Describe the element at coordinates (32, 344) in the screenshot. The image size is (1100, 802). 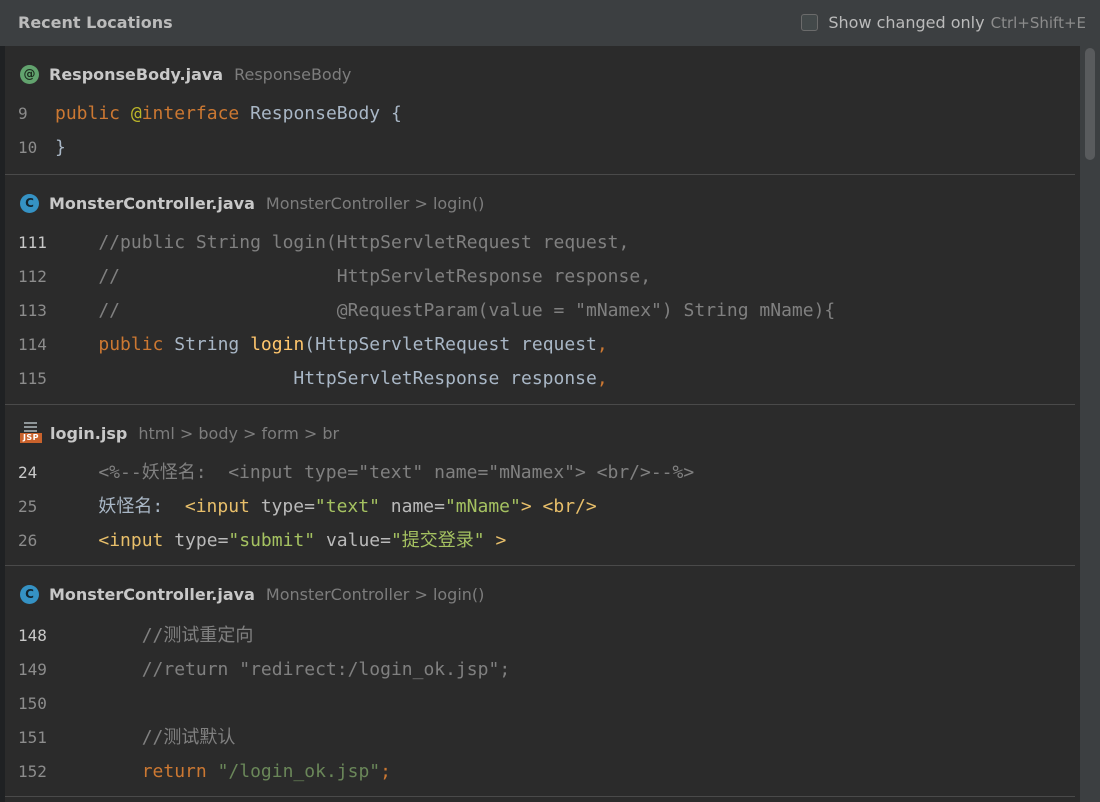
I see `line-number: 114` at that location.